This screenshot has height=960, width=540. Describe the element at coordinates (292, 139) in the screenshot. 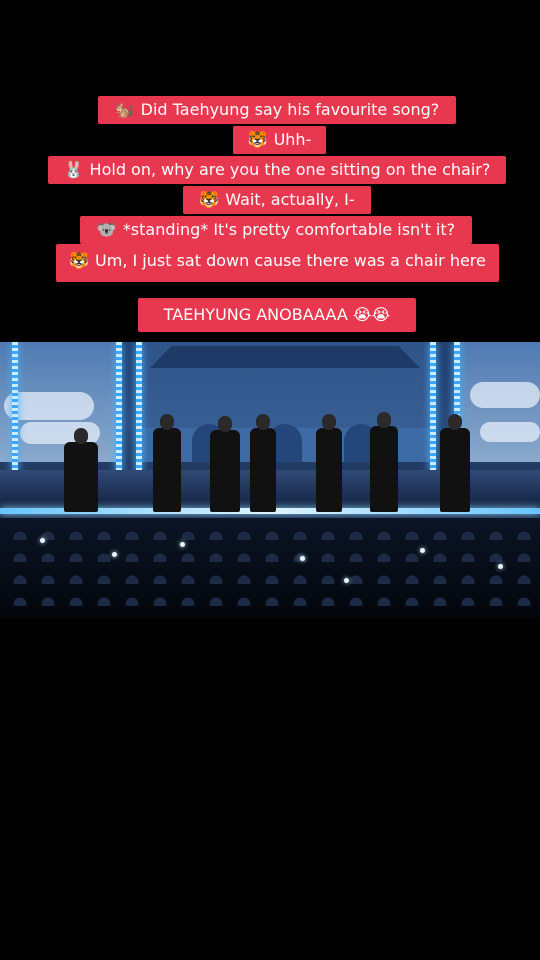

I see `caption-text-2: Uhh-` at that location.